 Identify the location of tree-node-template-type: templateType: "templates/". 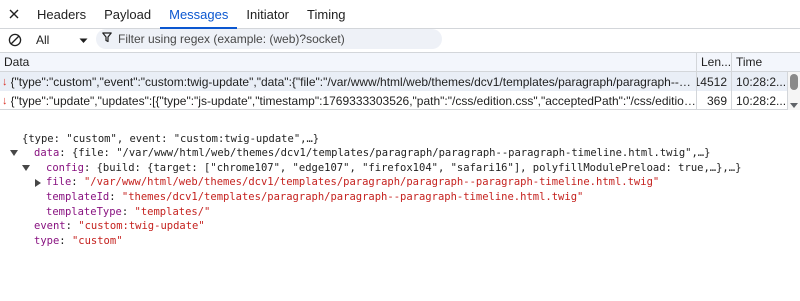
(128, 211).